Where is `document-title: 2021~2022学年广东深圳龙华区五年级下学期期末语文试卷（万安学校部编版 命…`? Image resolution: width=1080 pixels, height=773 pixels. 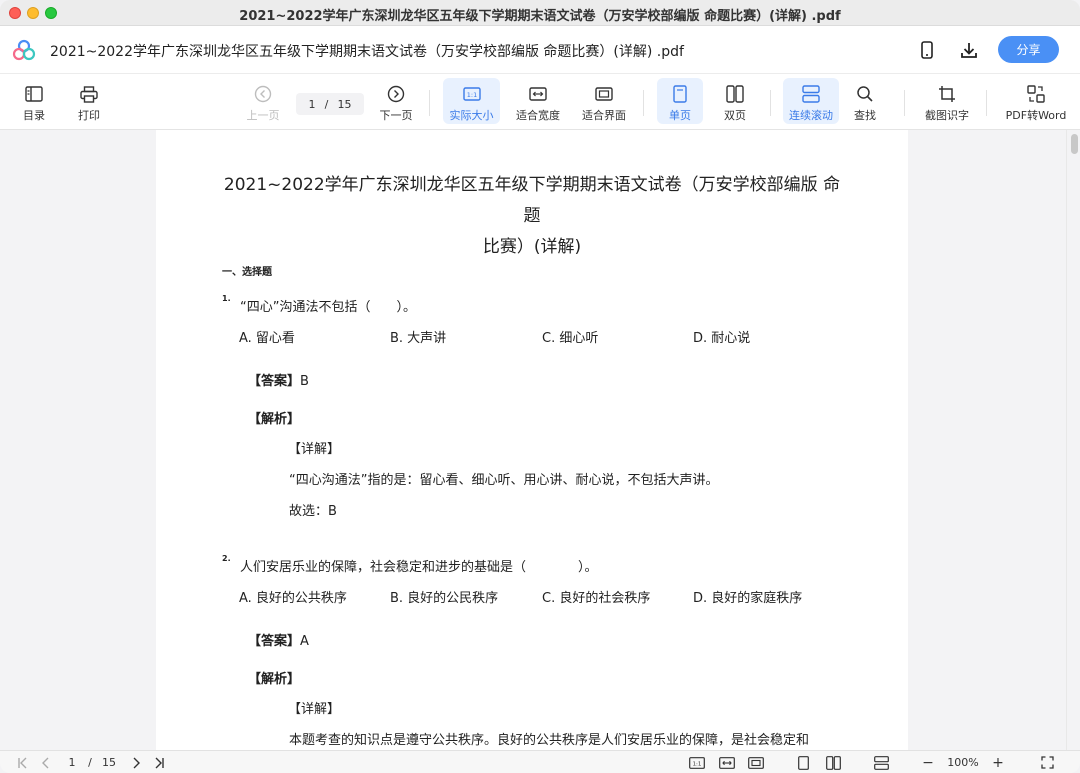 document-title: 2021~2022学年广东深圳龙华区五年级下学期期末语文试卷（万安学校部编版 命… is located at coordinates (367, 52).